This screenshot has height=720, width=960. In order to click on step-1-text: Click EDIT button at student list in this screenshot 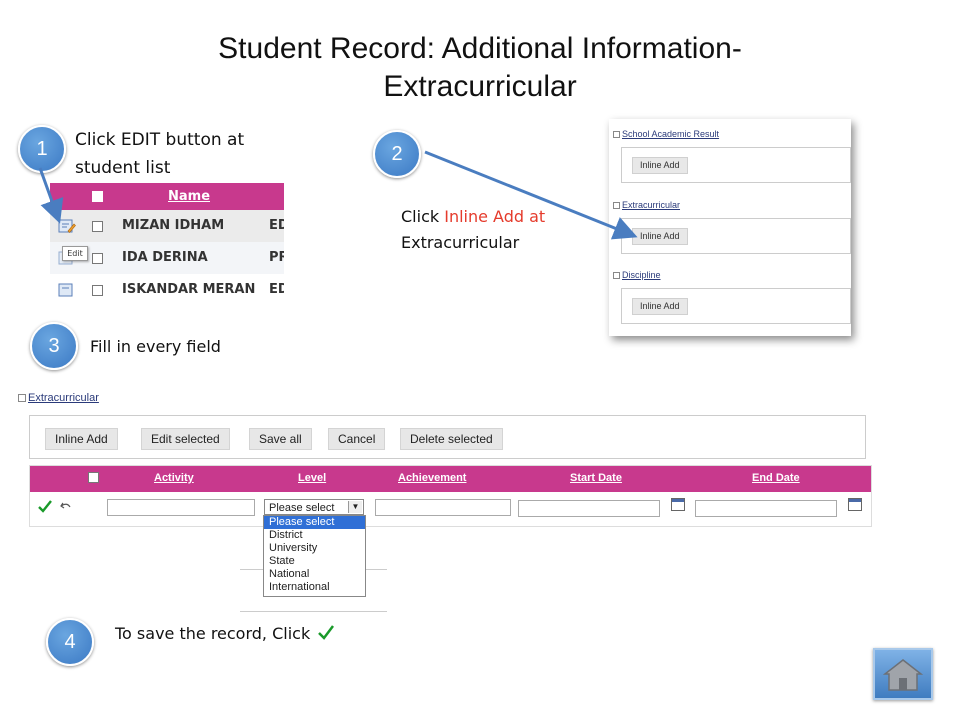, I will do `click(159, 154)`.